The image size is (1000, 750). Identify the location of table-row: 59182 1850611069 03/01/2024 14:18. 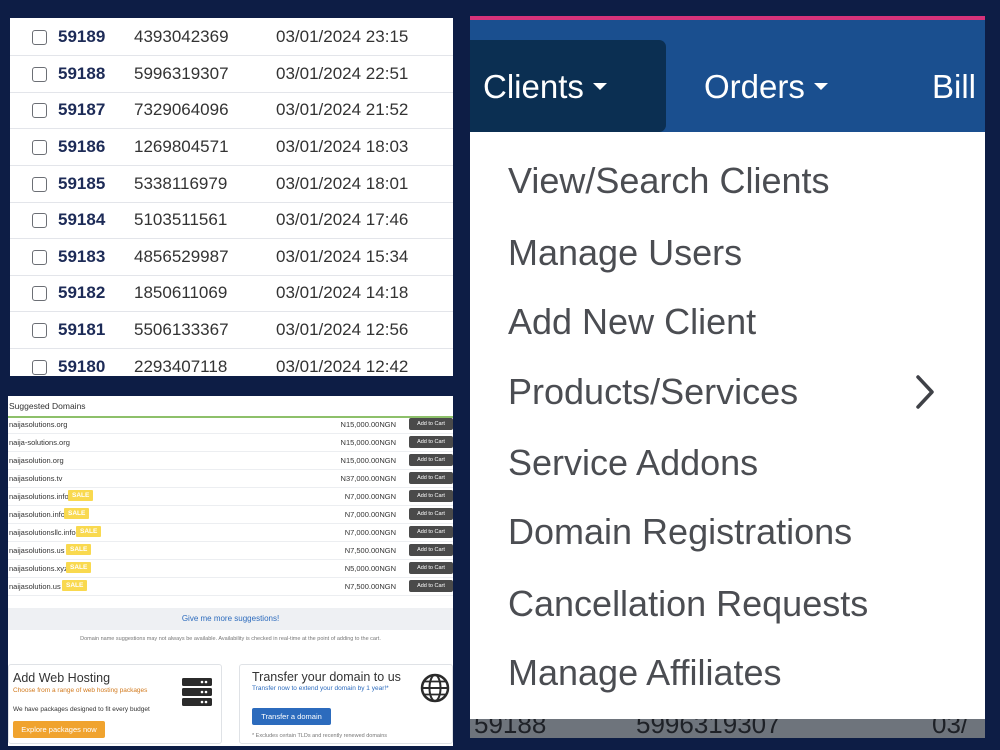
(231, 293).